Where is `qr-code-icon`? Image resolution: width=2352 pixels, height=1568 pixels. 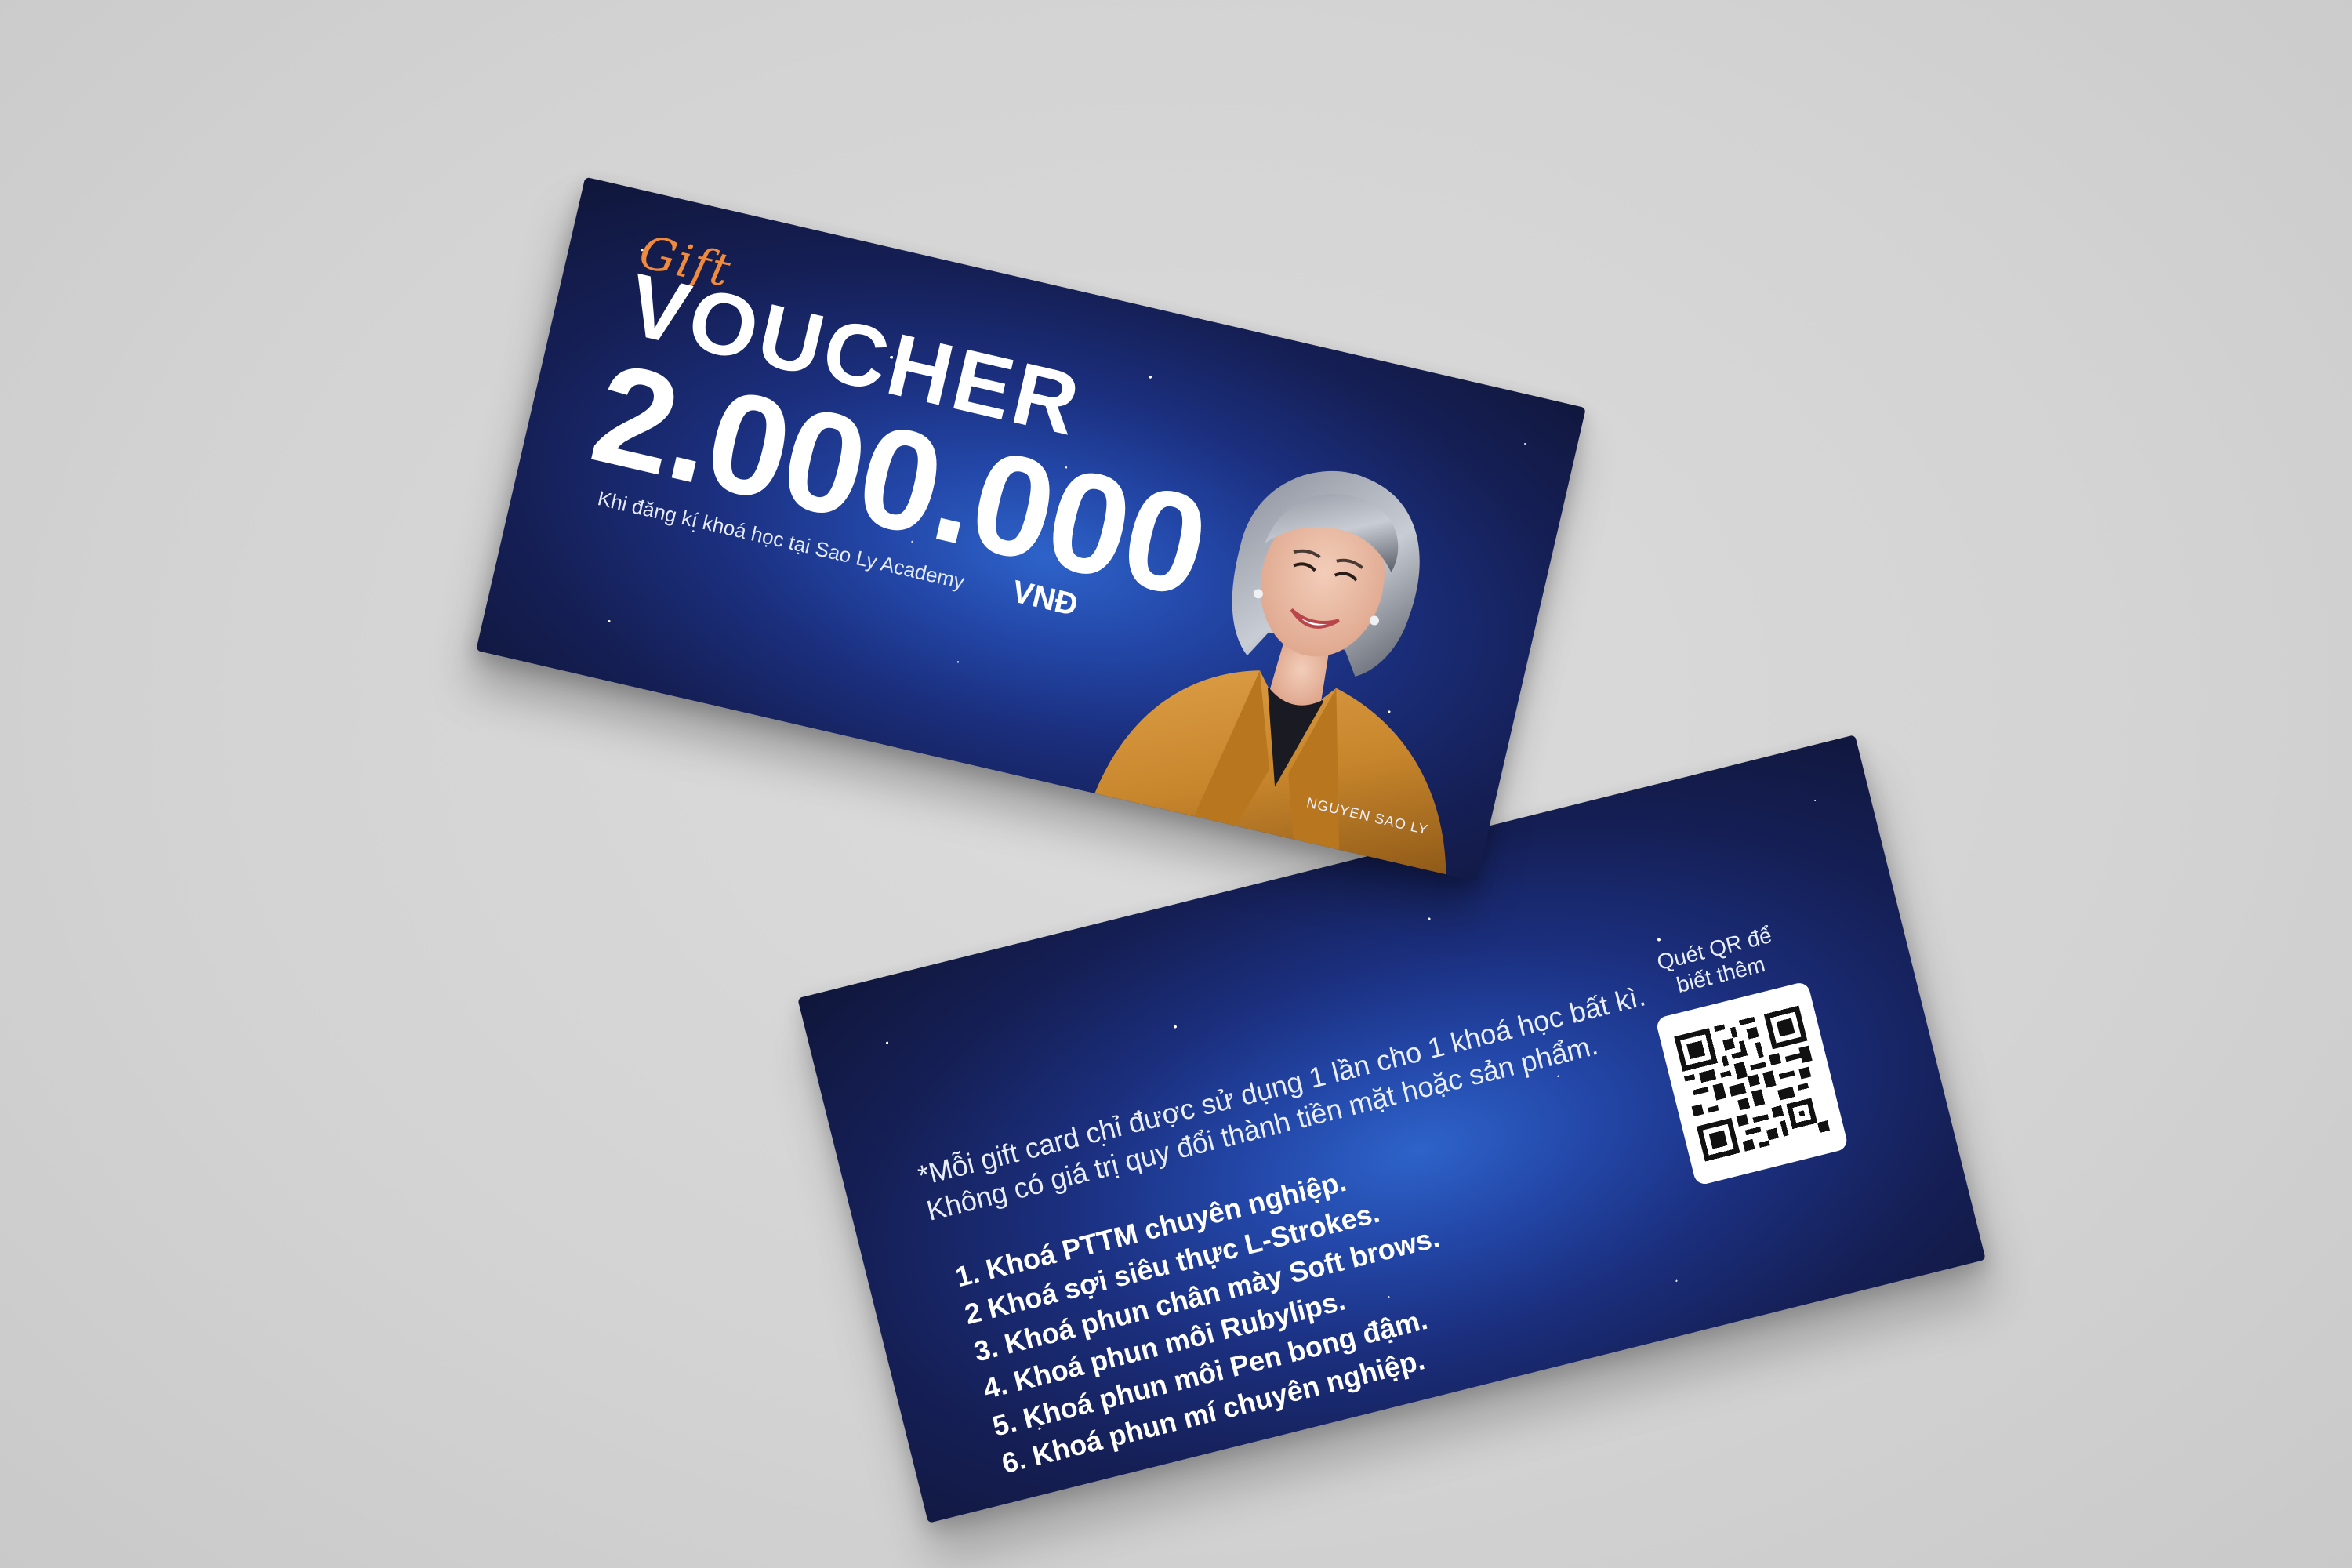 qr-code-icon is located at coordinates (1752, 1083).